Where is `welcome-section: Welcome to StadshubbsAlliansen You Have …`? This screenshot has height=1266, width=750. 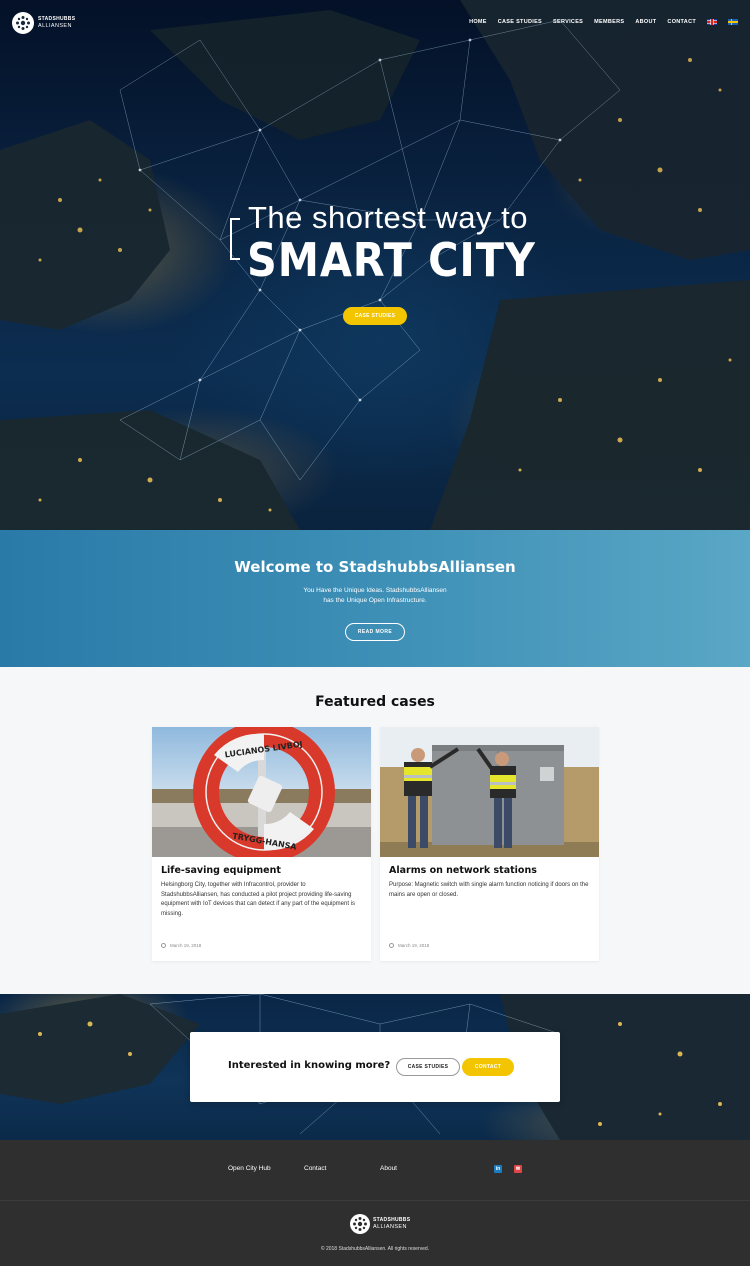
welcome-section: Welcome to StadshubbsAlliansen You Have … is located at coordinates (375, 598).